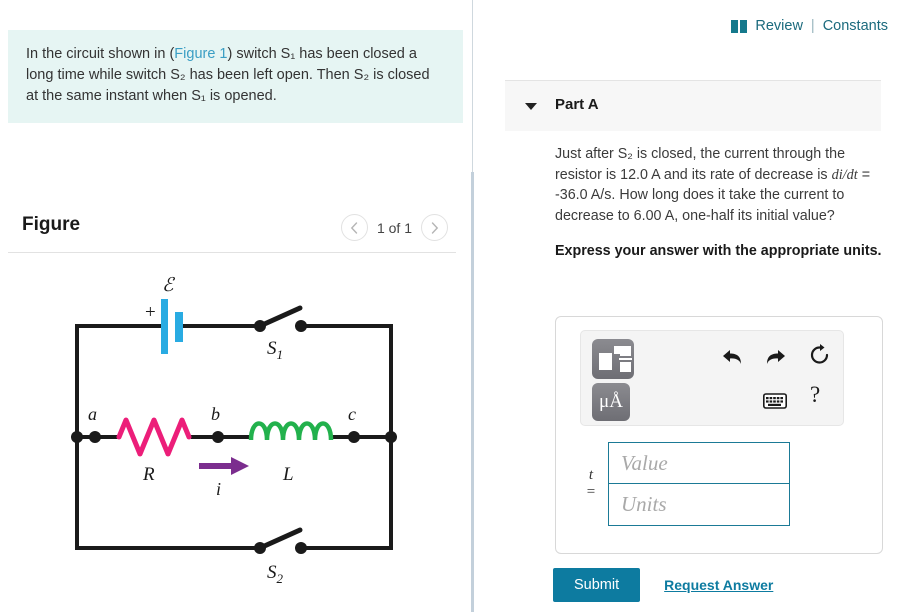 This screenshot has width=912, height=612. Describe the element at coordinates (577, 104) in the screenshot. I see `part-a-title: Part A` at that location.